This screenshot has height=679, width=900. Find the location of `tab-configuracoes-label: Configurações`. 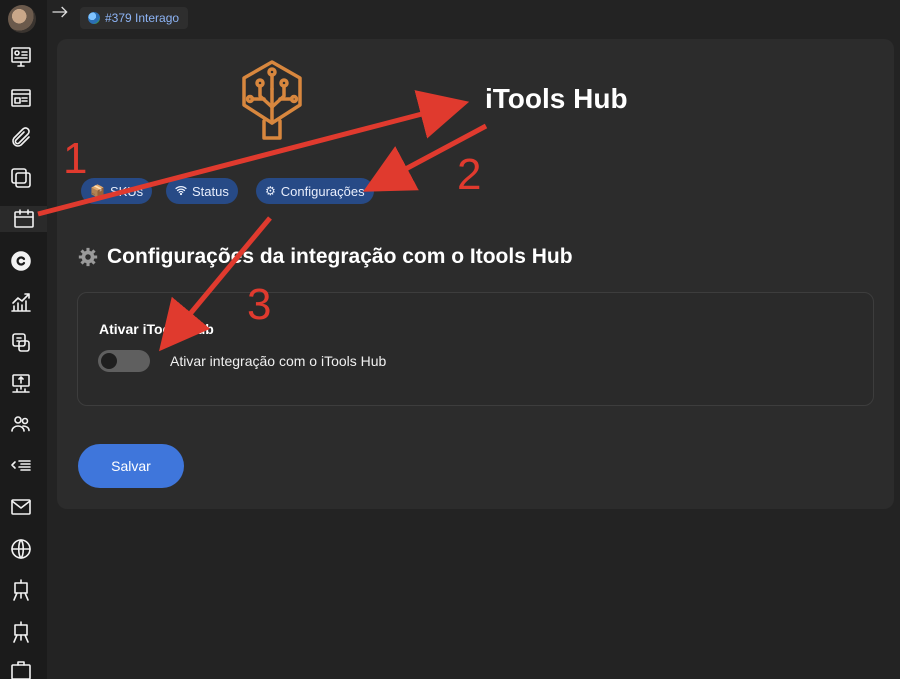

tab-configuracoes-label: Configurações is located at coordinates (322, 191).